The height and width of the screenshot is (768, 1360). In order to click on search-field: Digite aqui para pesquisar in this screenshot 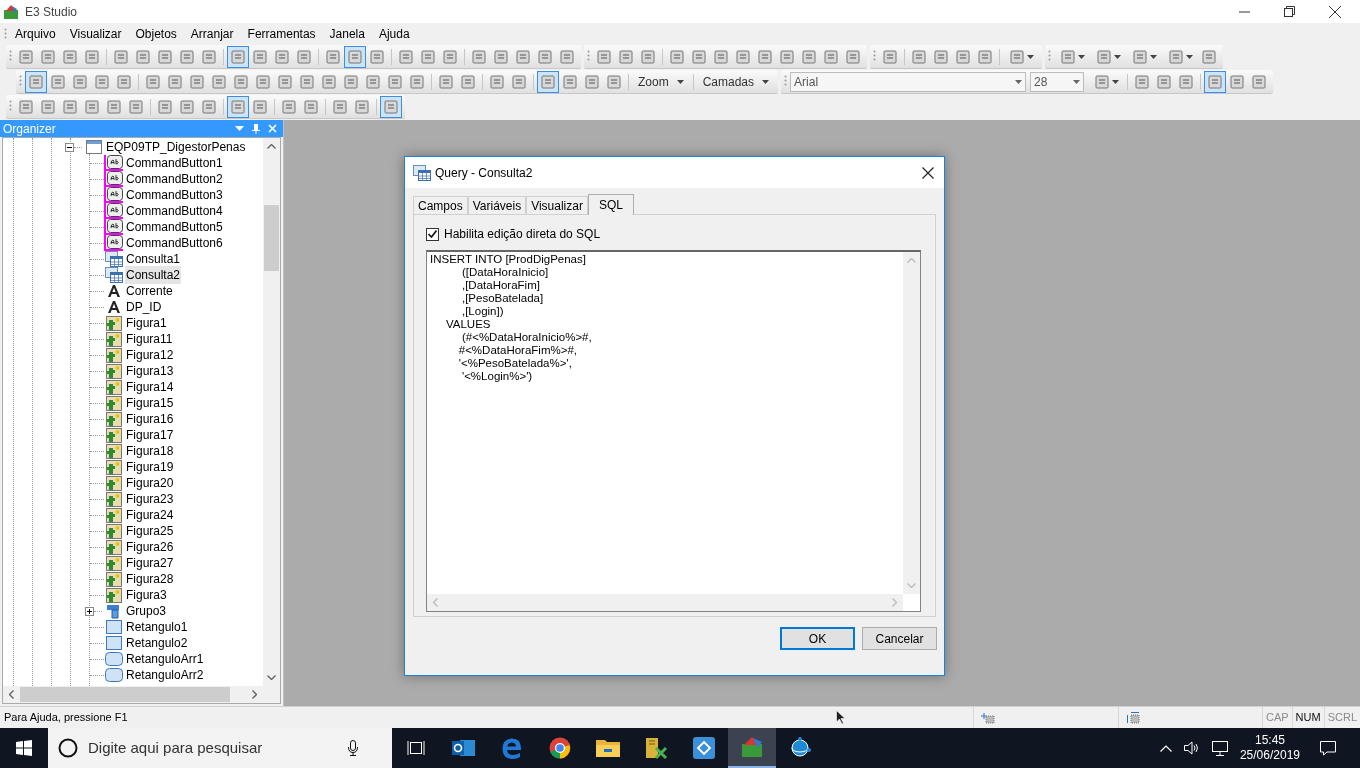, I will do `click(218, 748)`.